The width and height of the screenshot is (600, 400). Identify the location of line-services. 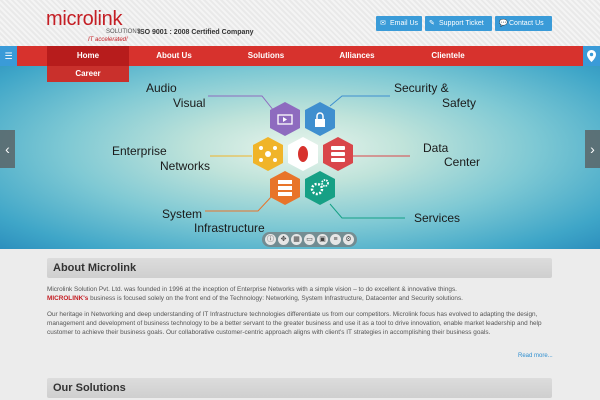
(367, 211).